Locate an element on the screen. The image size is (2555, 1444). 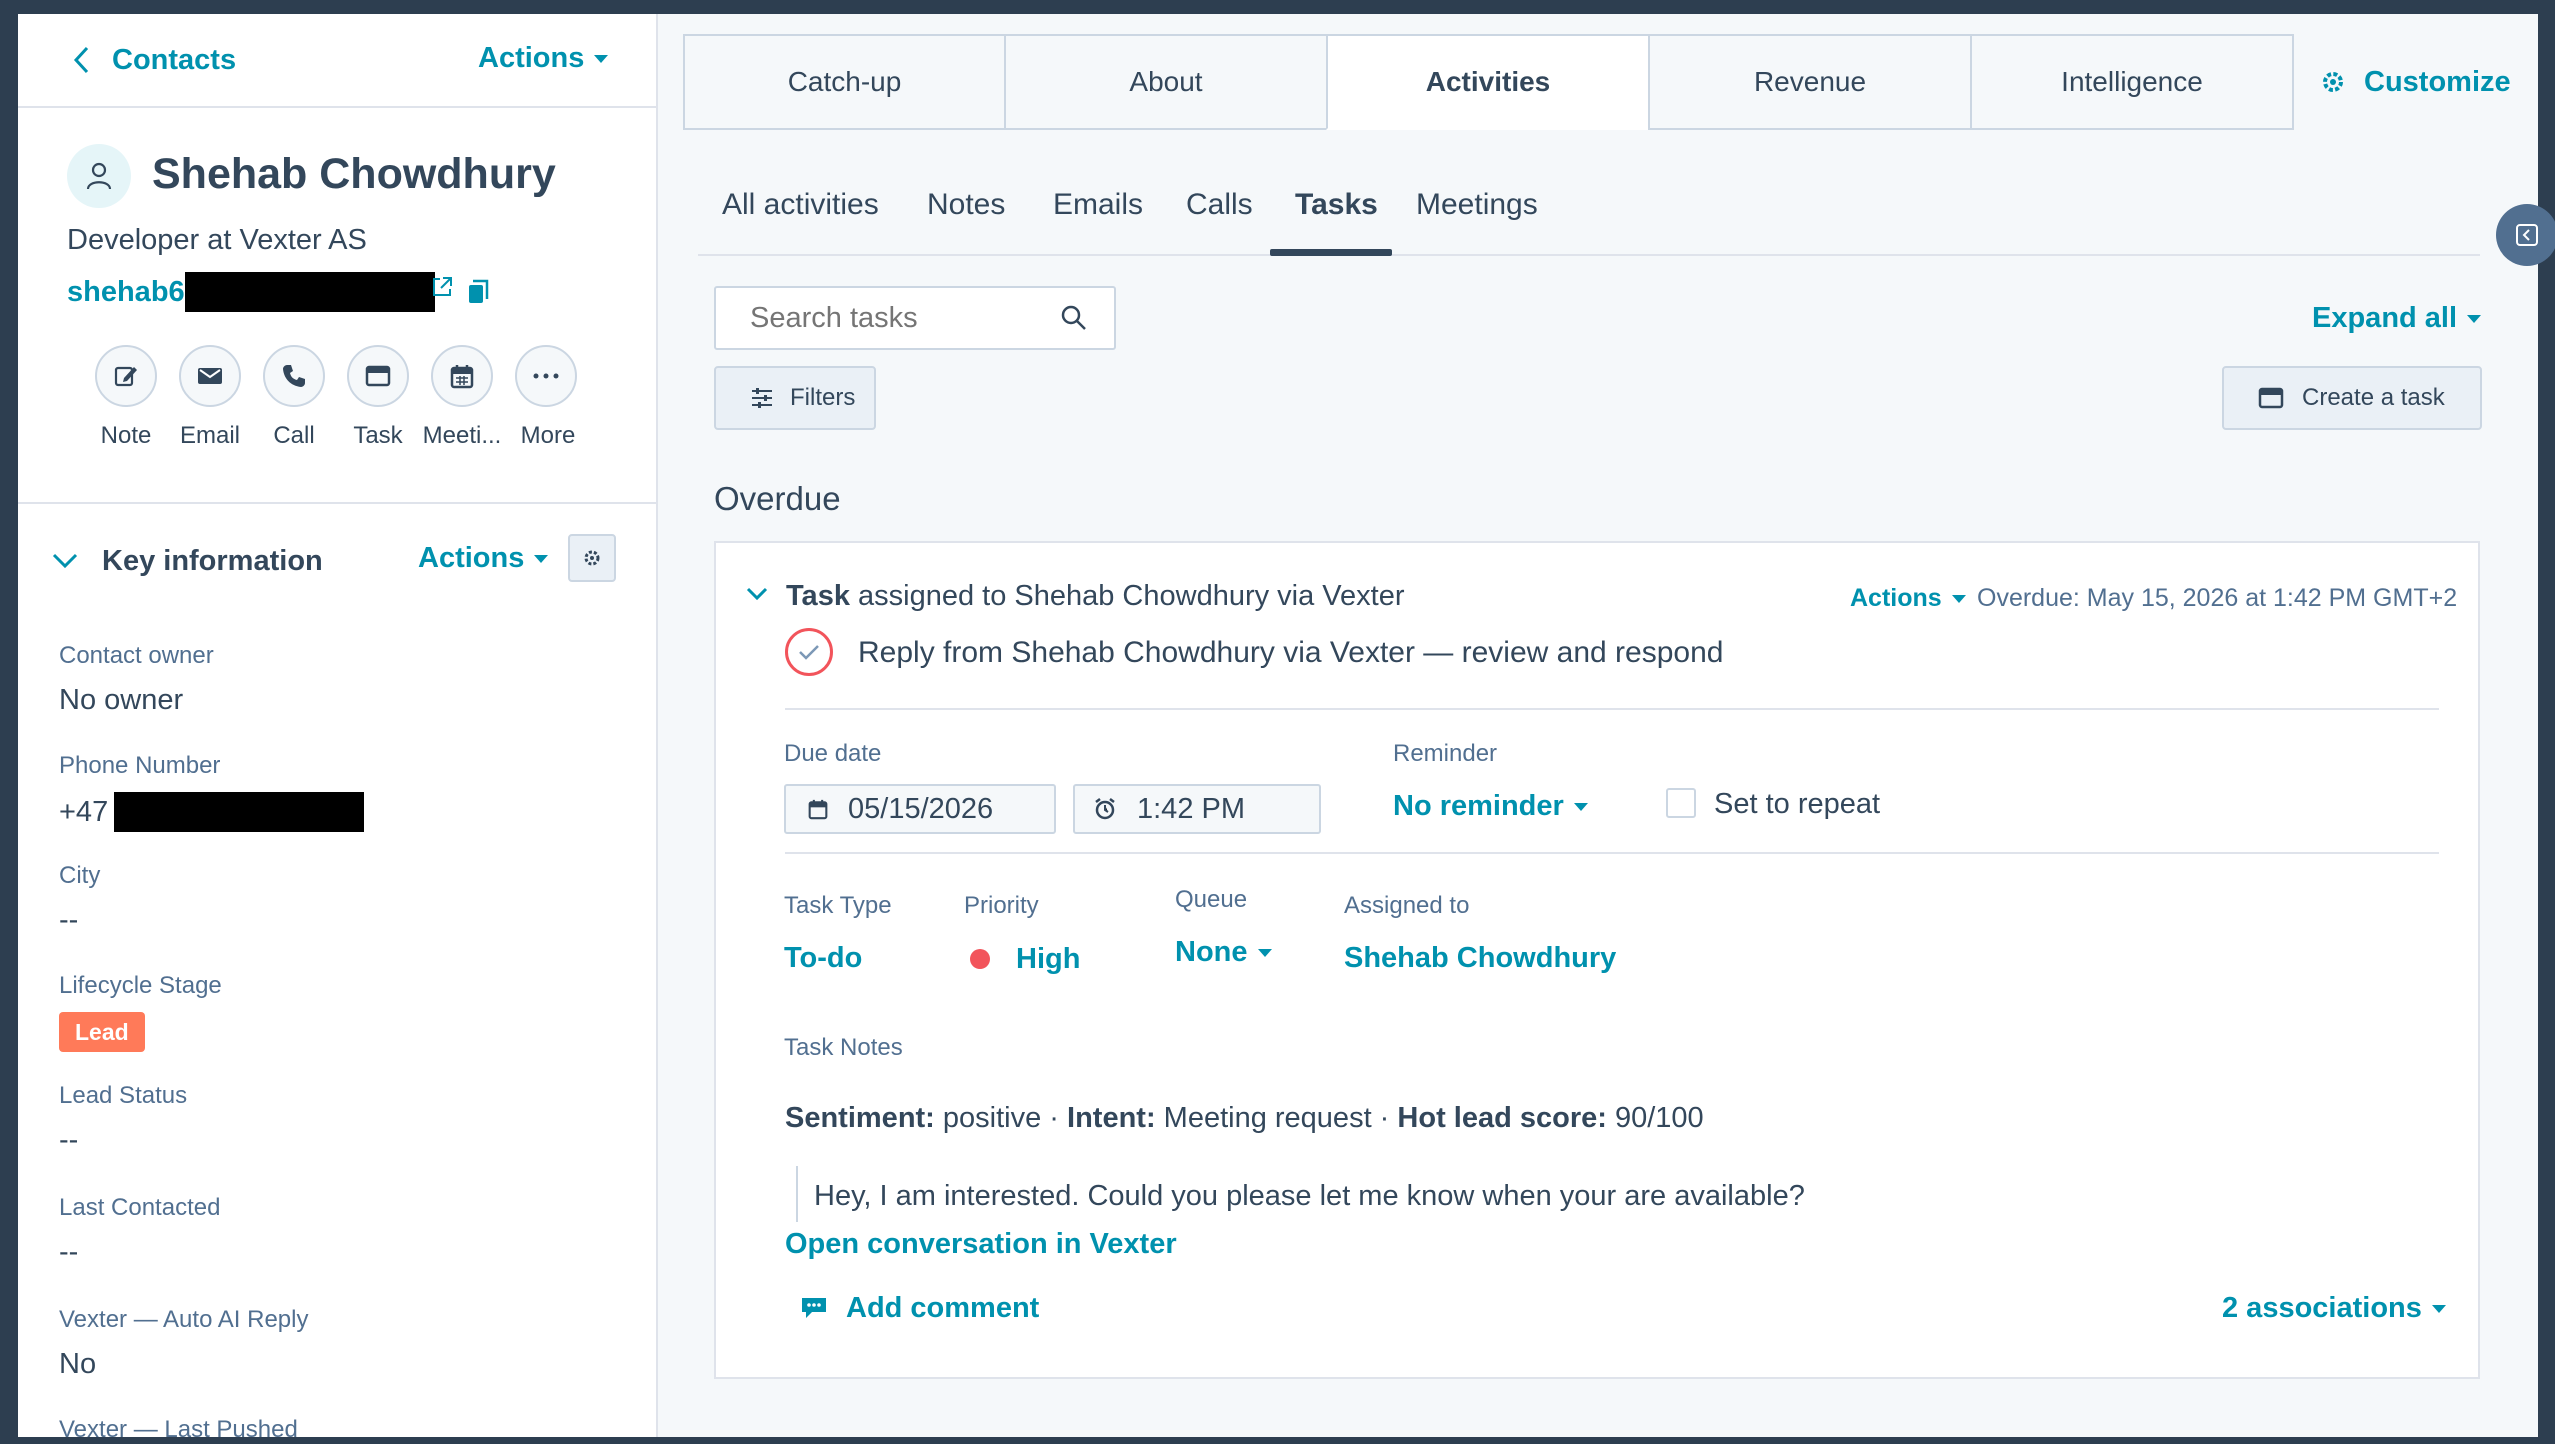
key-info-settings-button is located at coordinates (592, 558).